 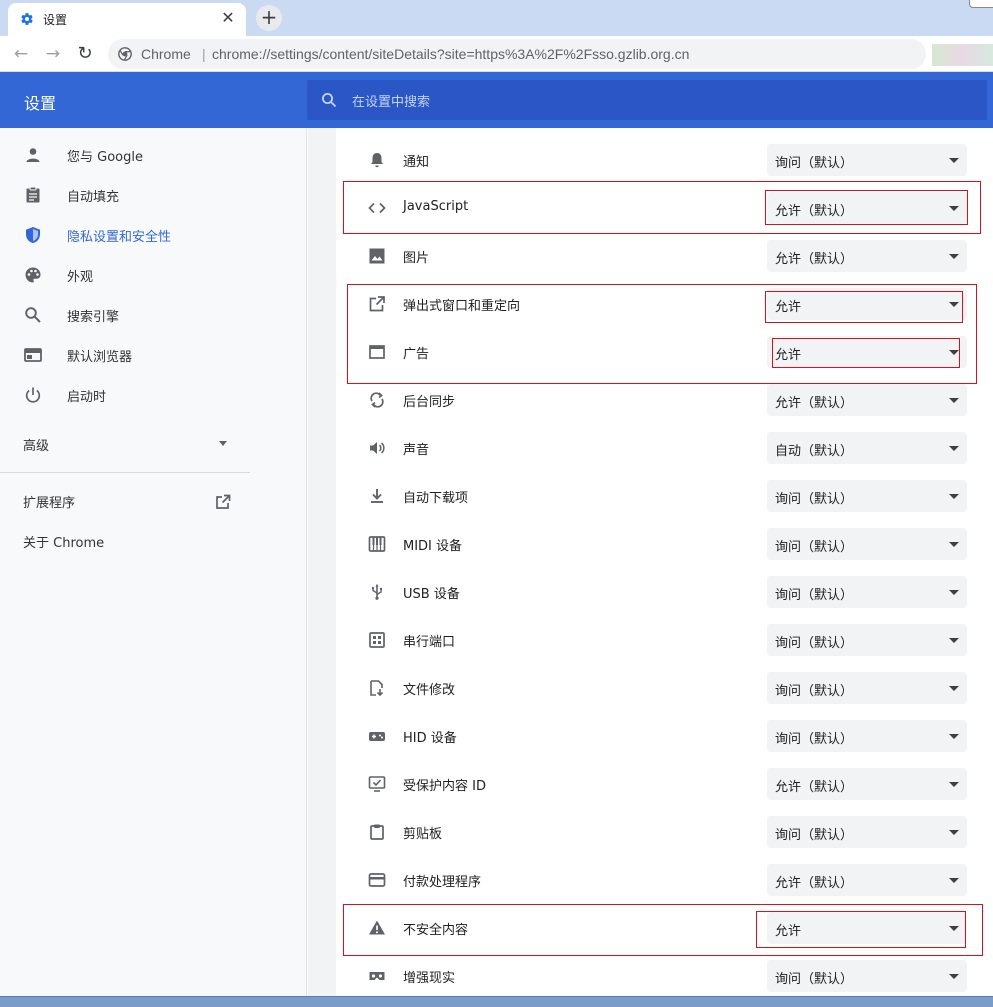 I want to click on settings-search: 在设置中搜索, so click(x=647, y=100).